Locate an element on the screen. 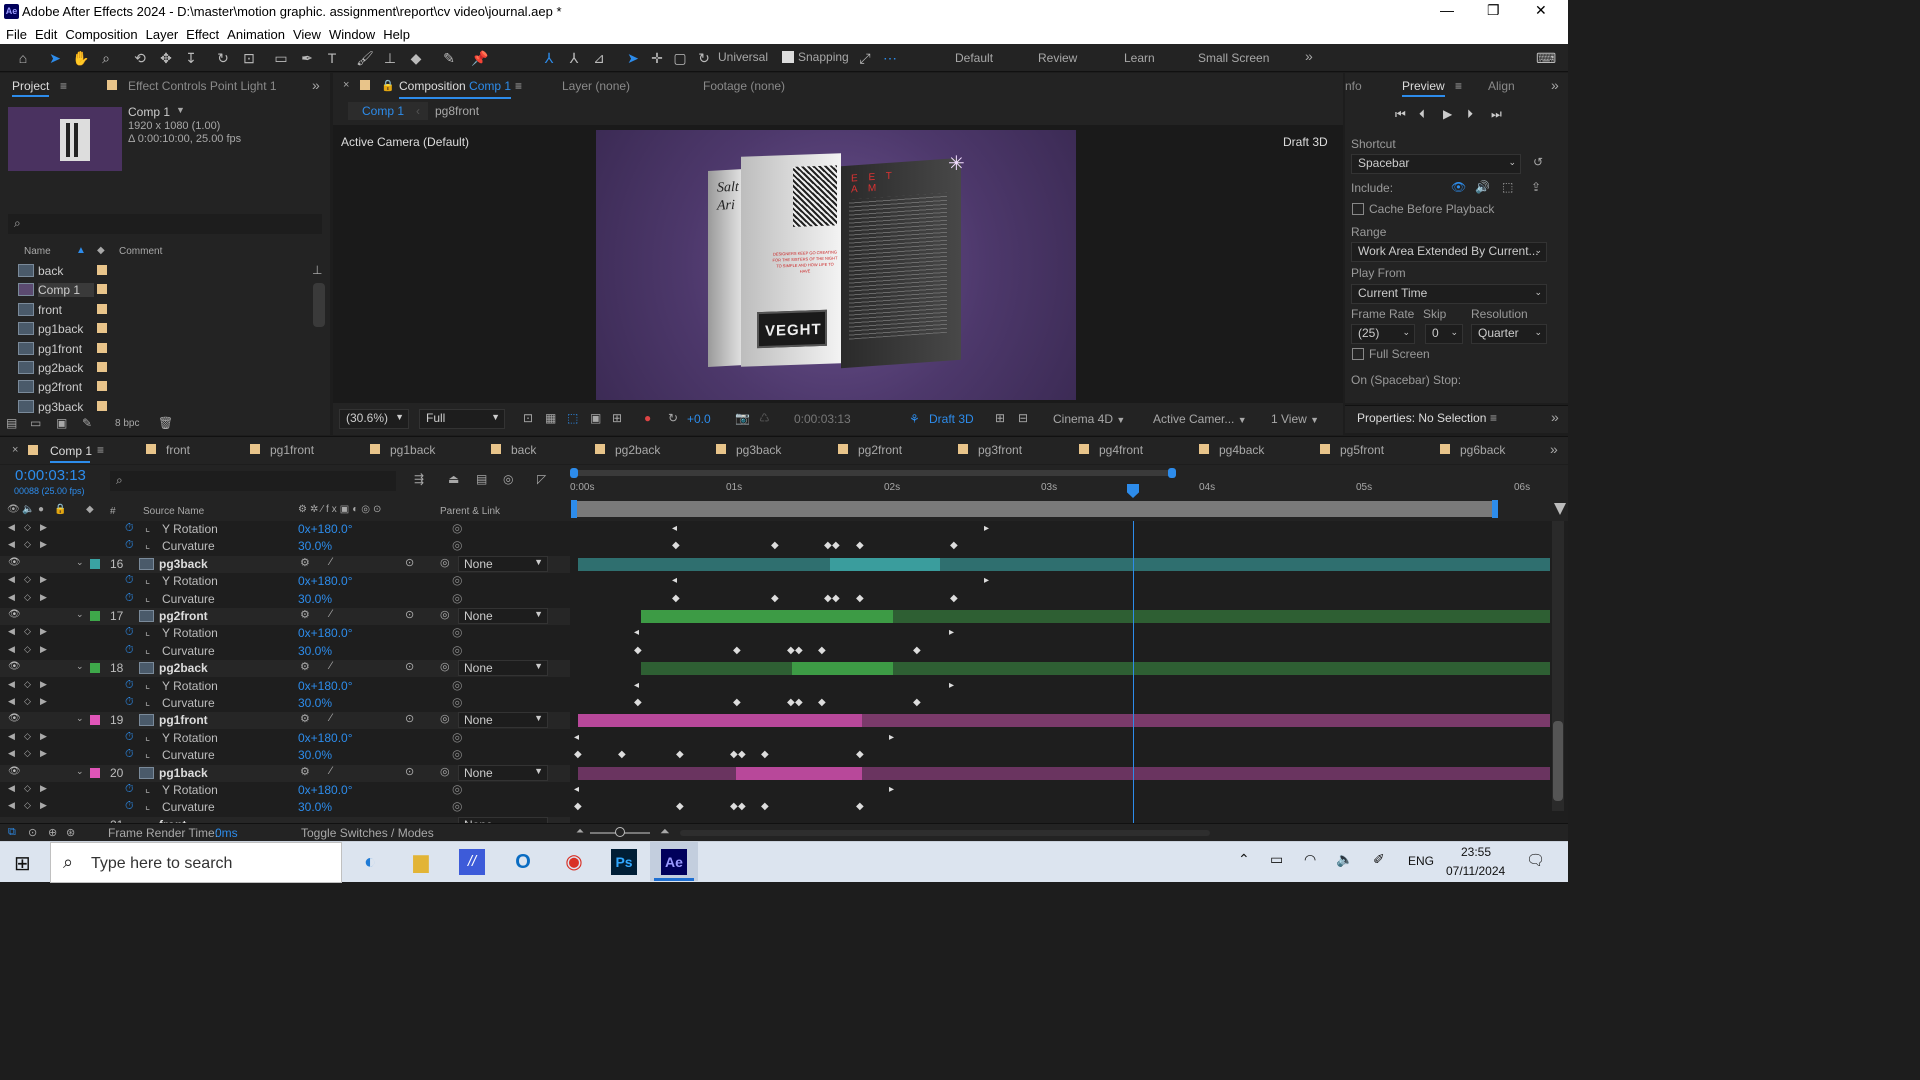  snap-grid-icon: ⋯ is located at coordinates (890, 58).